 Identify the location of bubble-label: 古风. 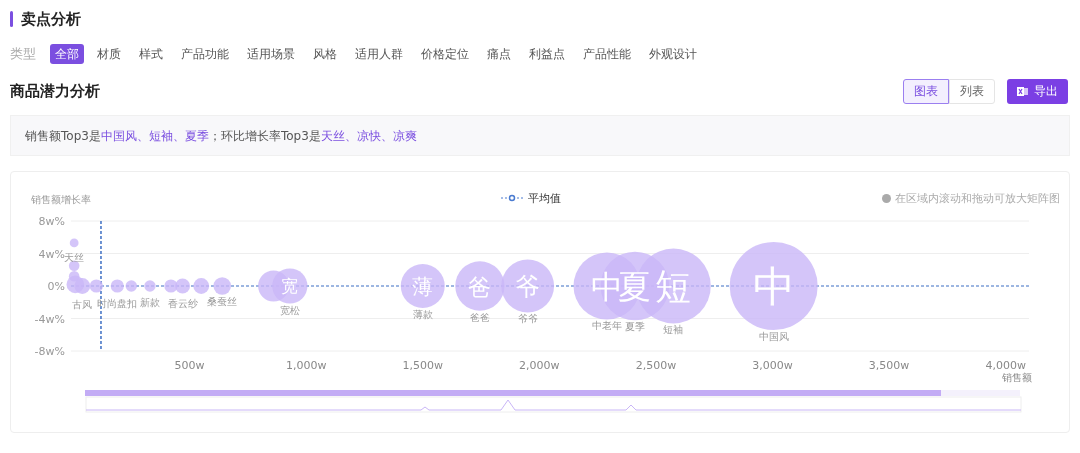
(82, 304).